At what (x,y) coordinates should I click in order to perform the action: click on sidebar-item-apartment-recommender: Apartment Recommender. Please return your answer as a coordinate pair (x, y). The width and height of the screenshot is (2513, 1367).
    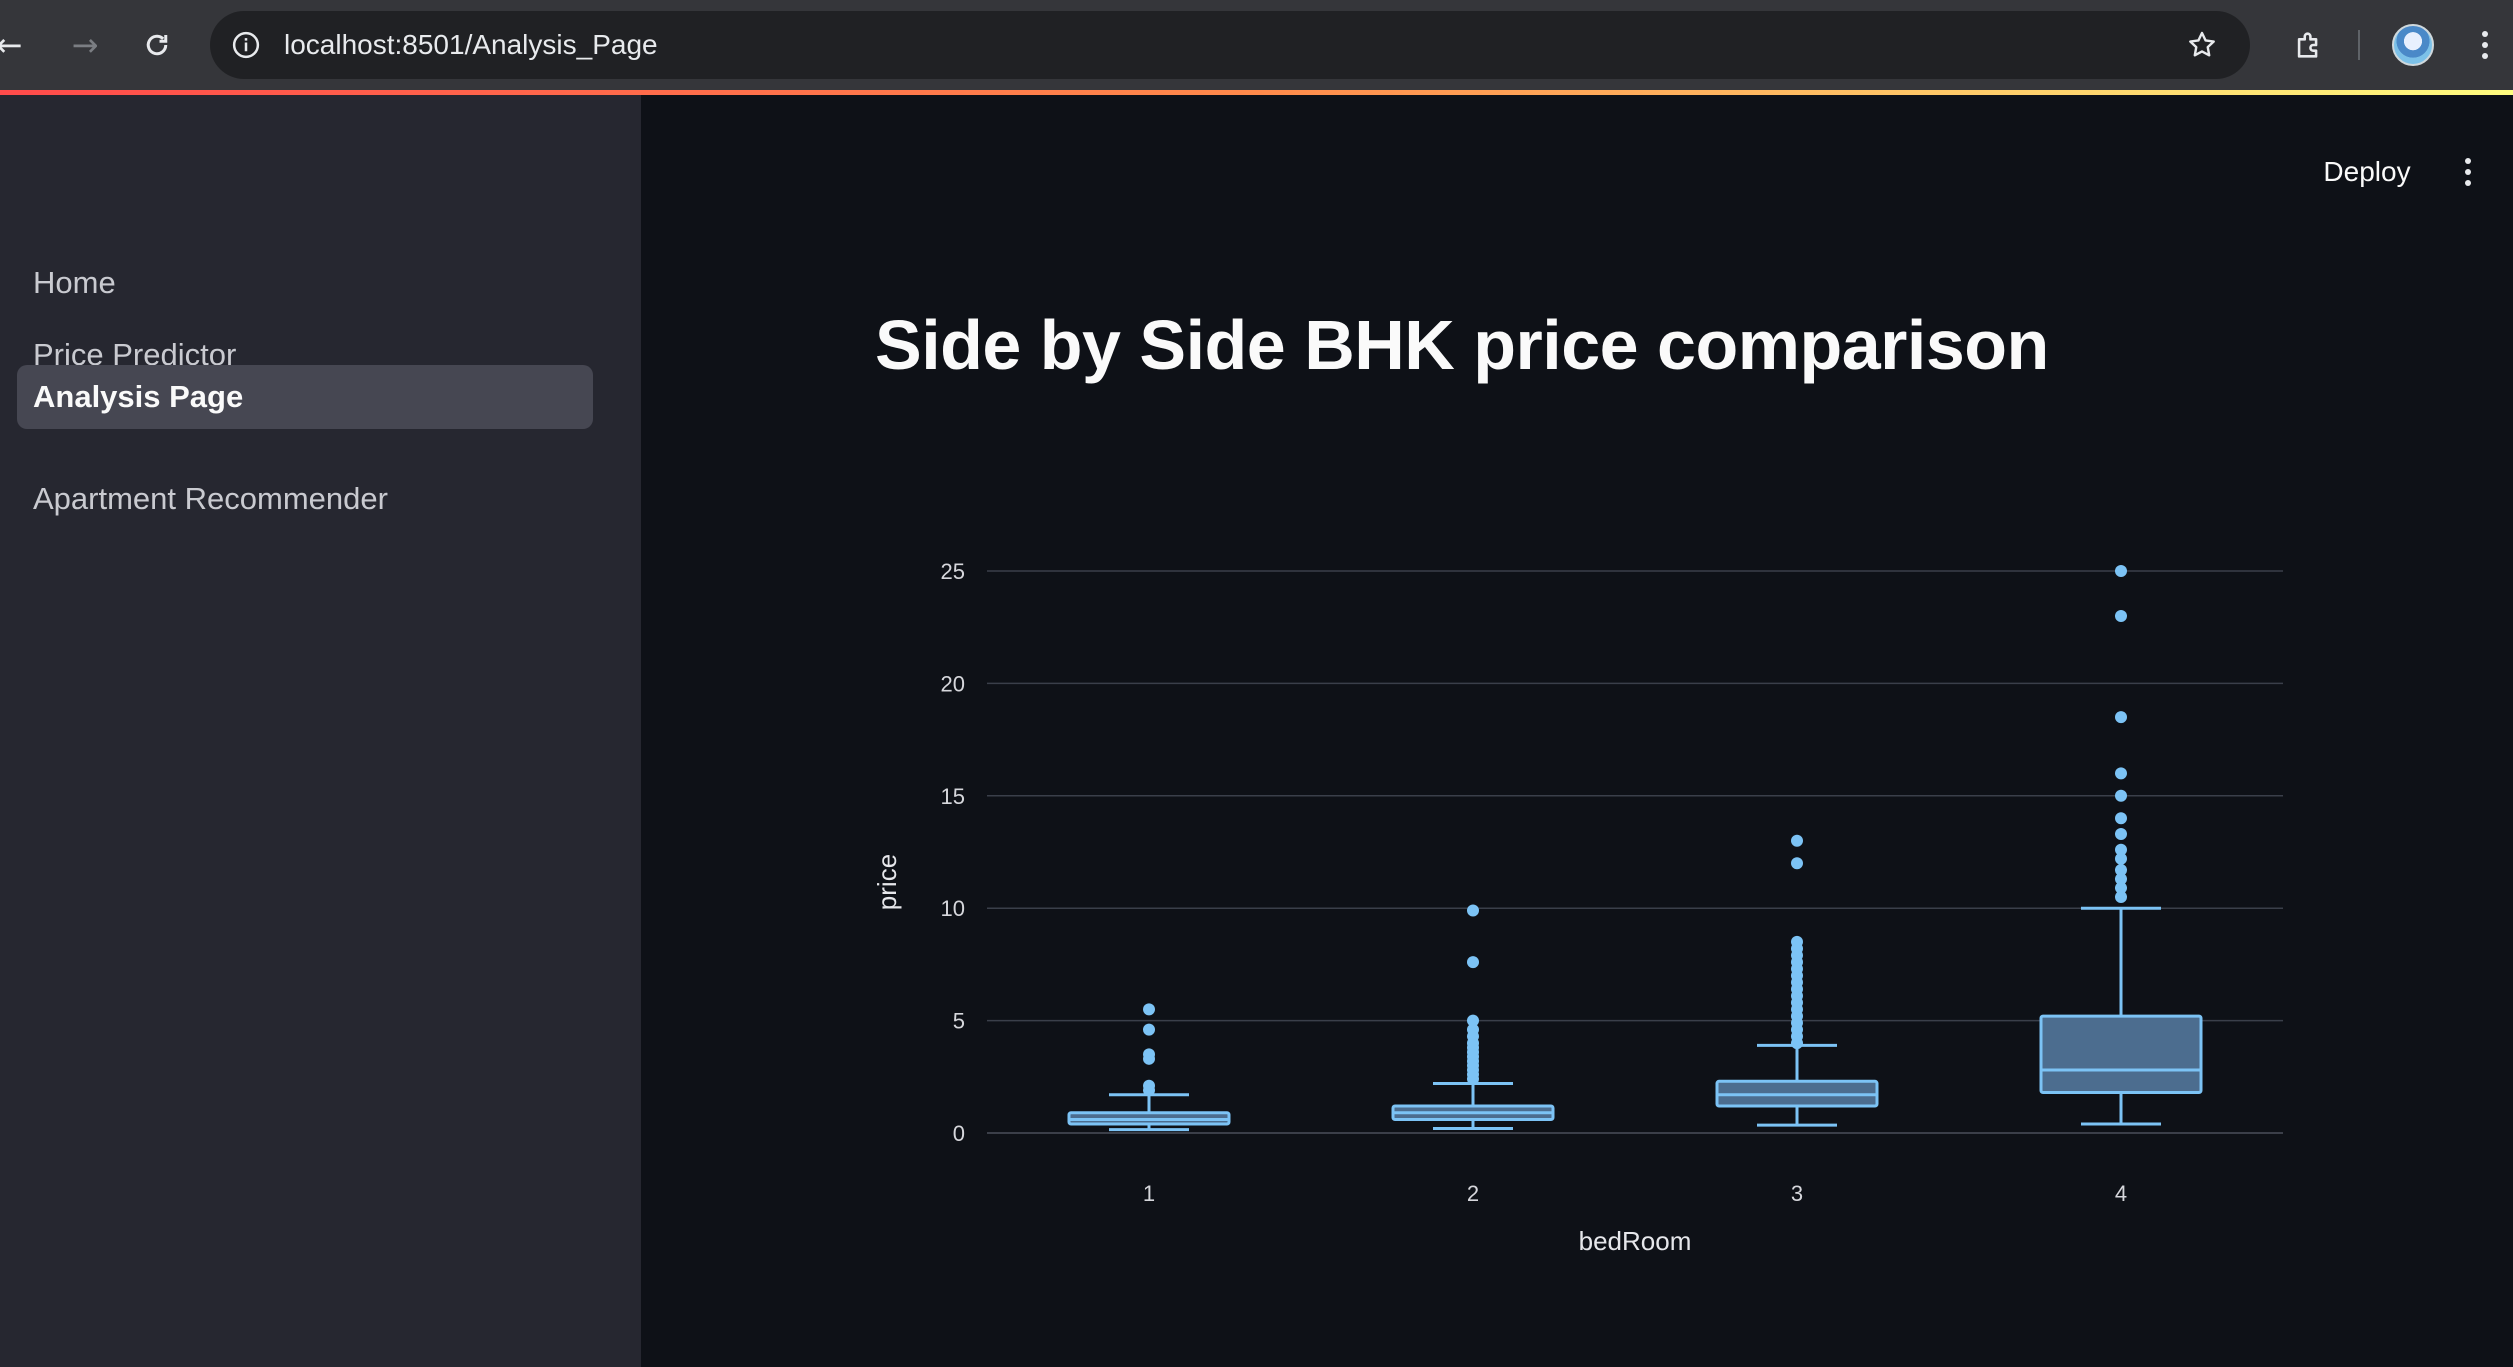
    Looking at the image, I should click on (305, 499).